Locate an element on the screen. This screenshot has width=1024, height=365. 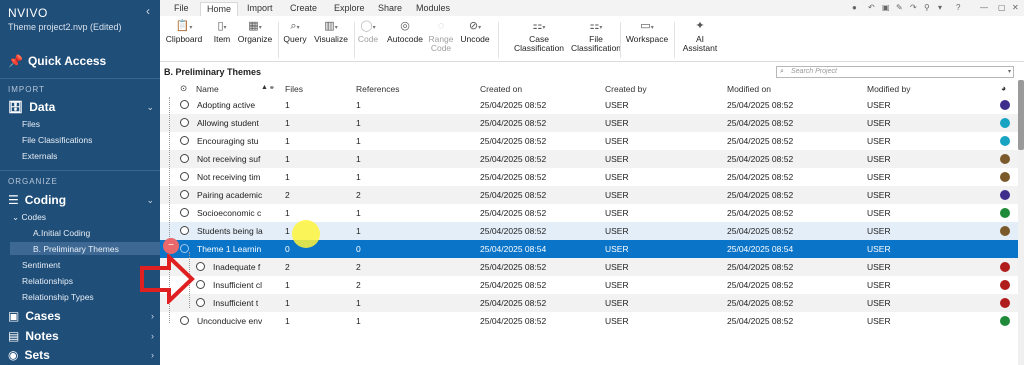
tab-import: Import is located at coordinates (260, 8).